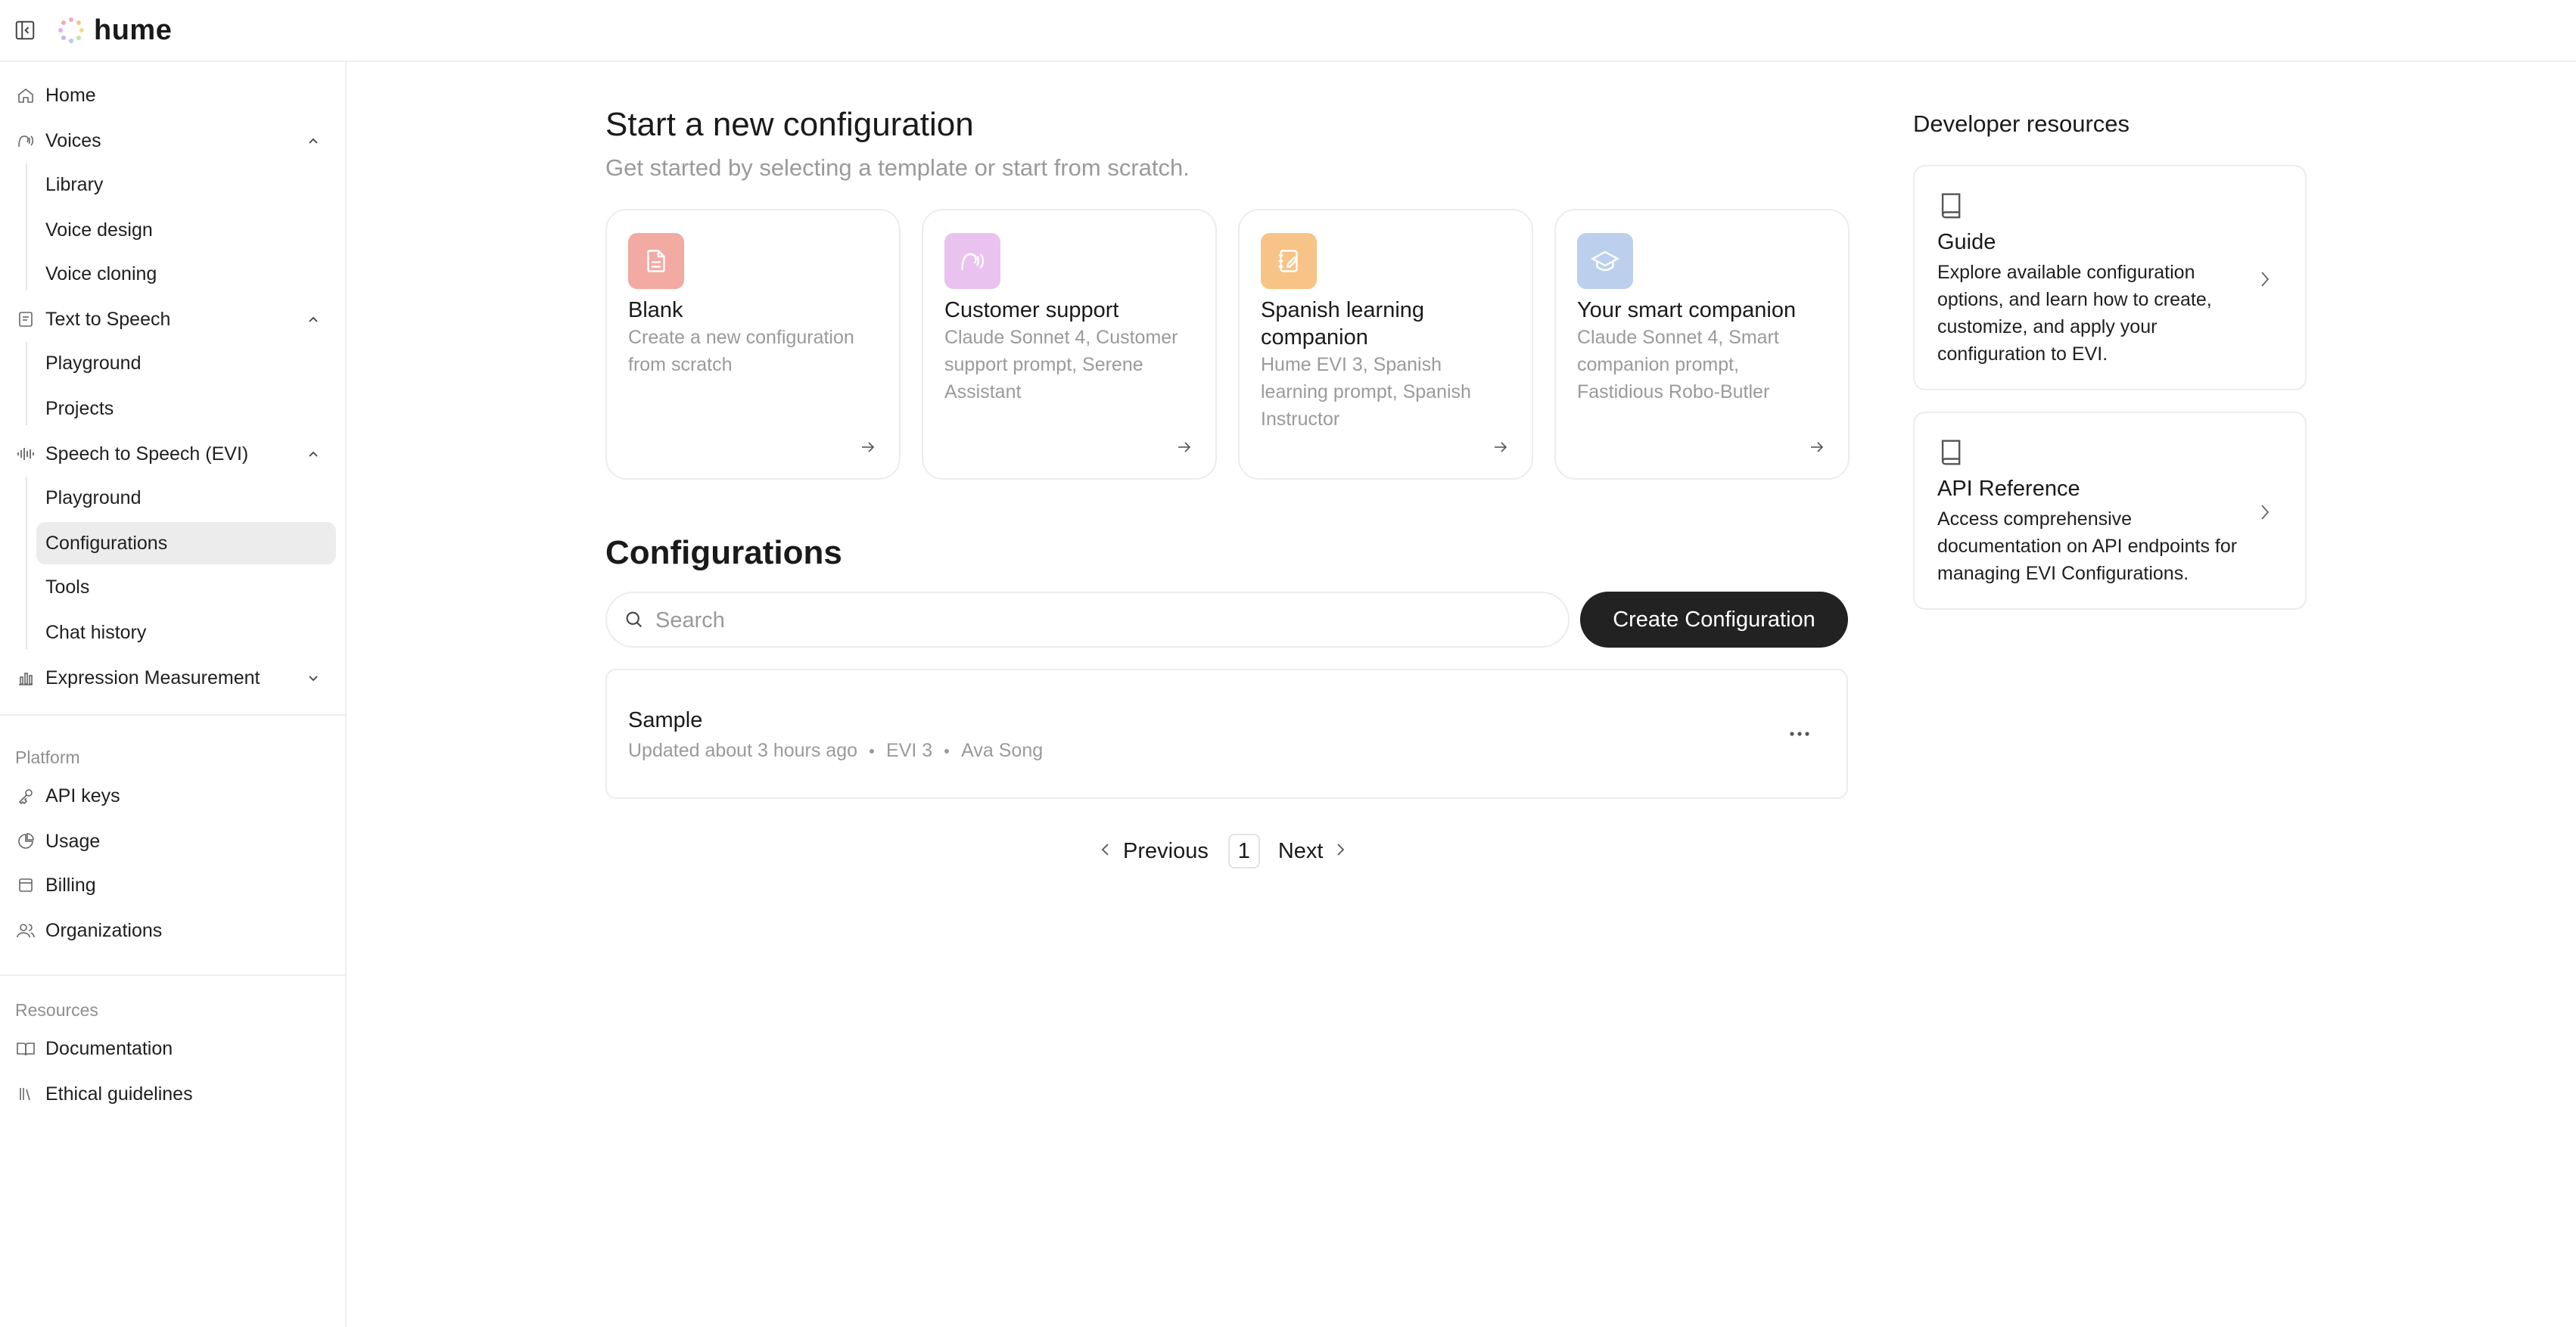 The width and height of the screenshot is (2576, 1327). I want to click on page-title: Start a new configuration, so click(789, 125).